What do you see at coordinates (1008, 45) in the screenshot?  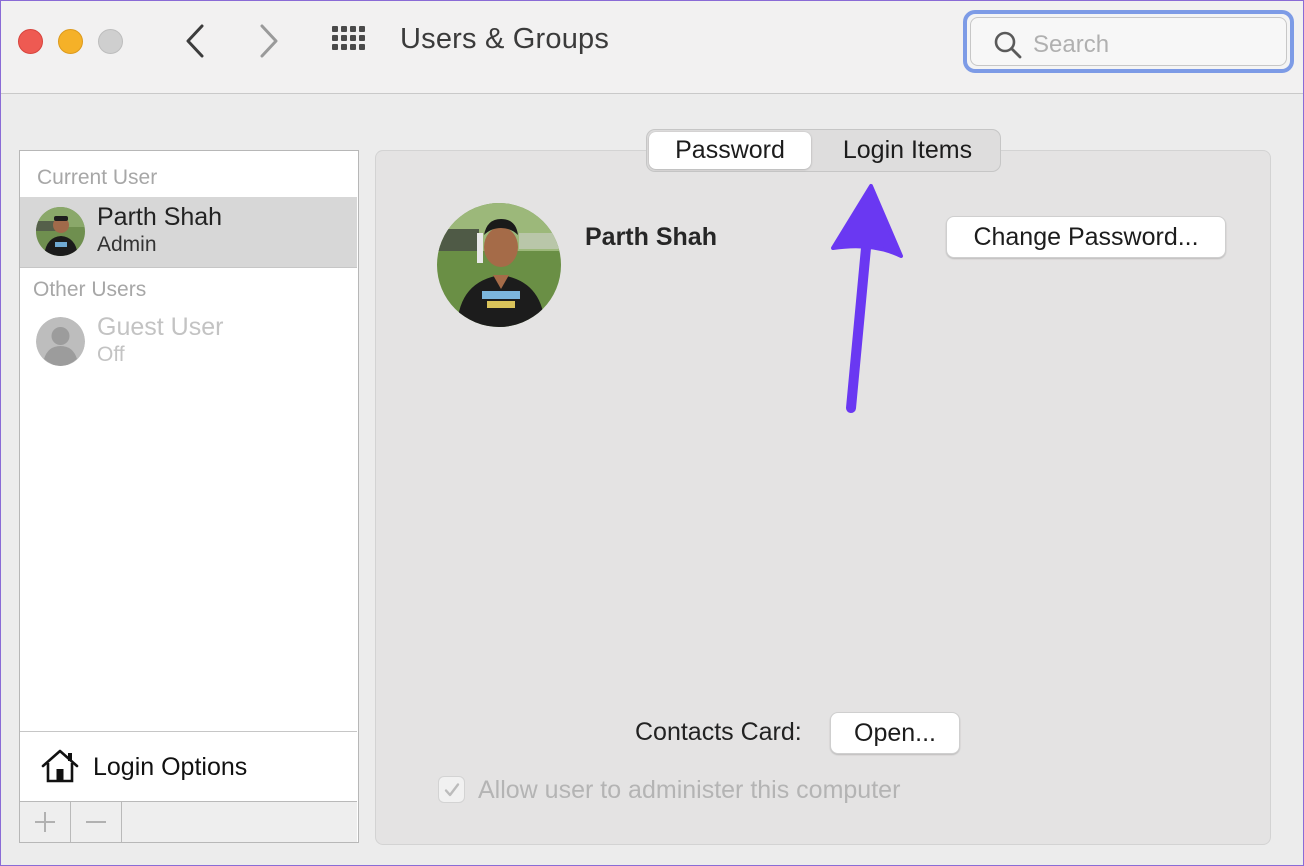 I see `search-icon` at bounding box center [1008, 45].